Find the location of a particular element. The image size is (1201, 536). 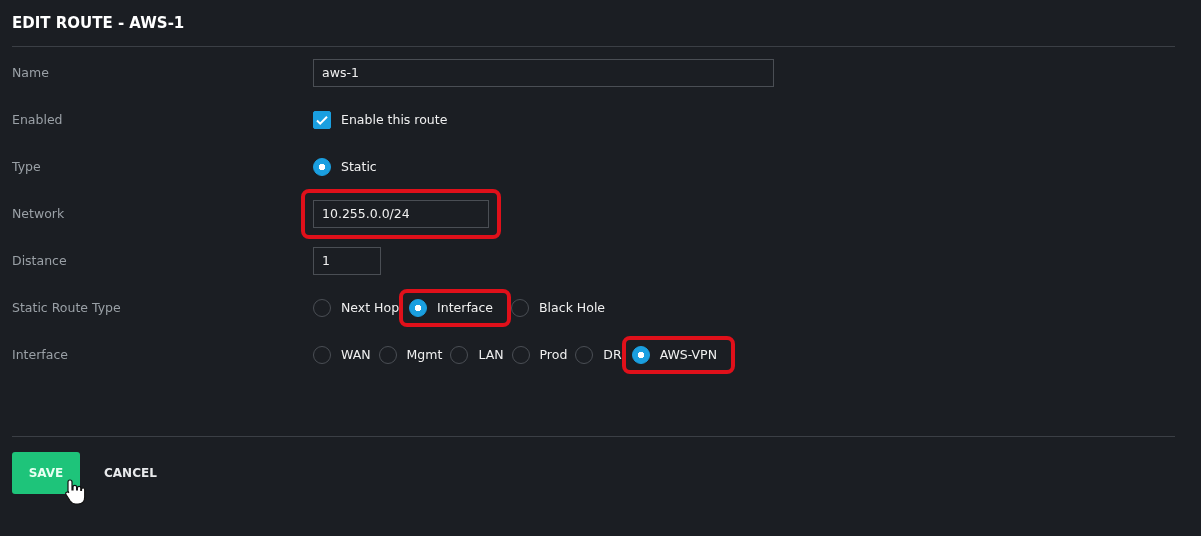

radio-option: Next Hop is located at coordinates (356, 307).